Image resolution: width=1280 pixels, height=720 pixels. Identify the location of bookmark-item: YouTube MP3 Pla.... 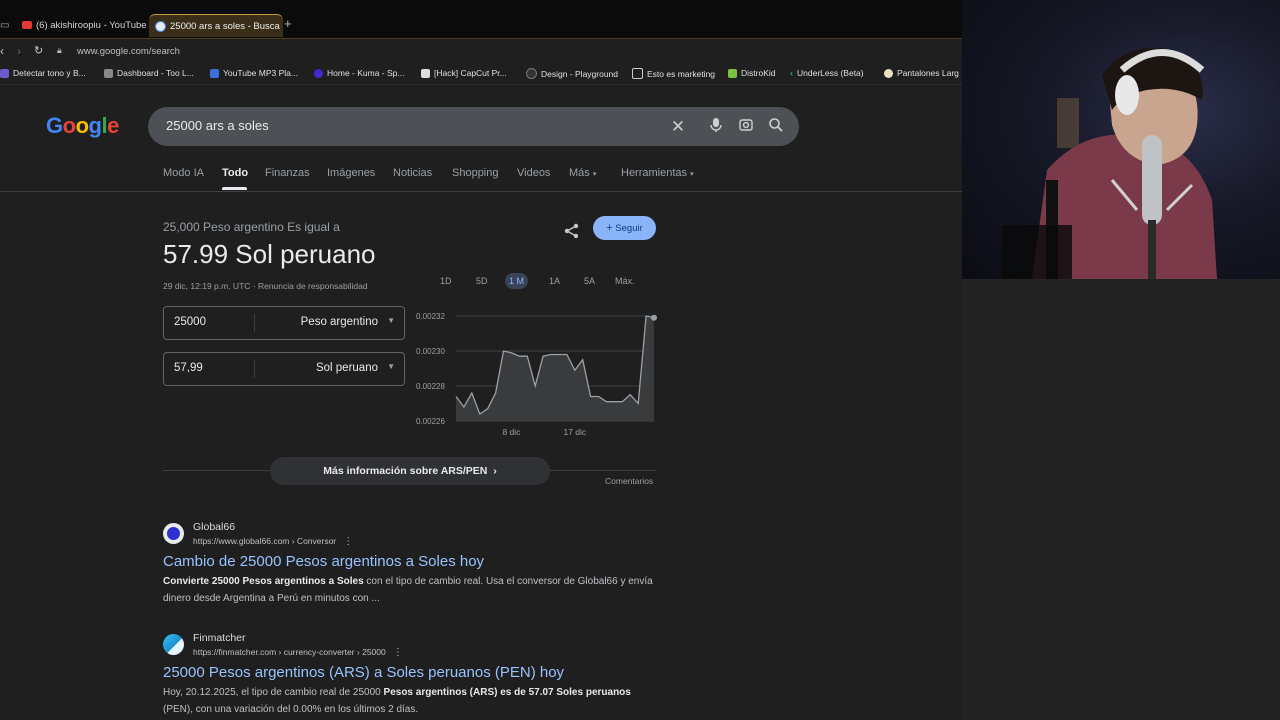
(254, 73).